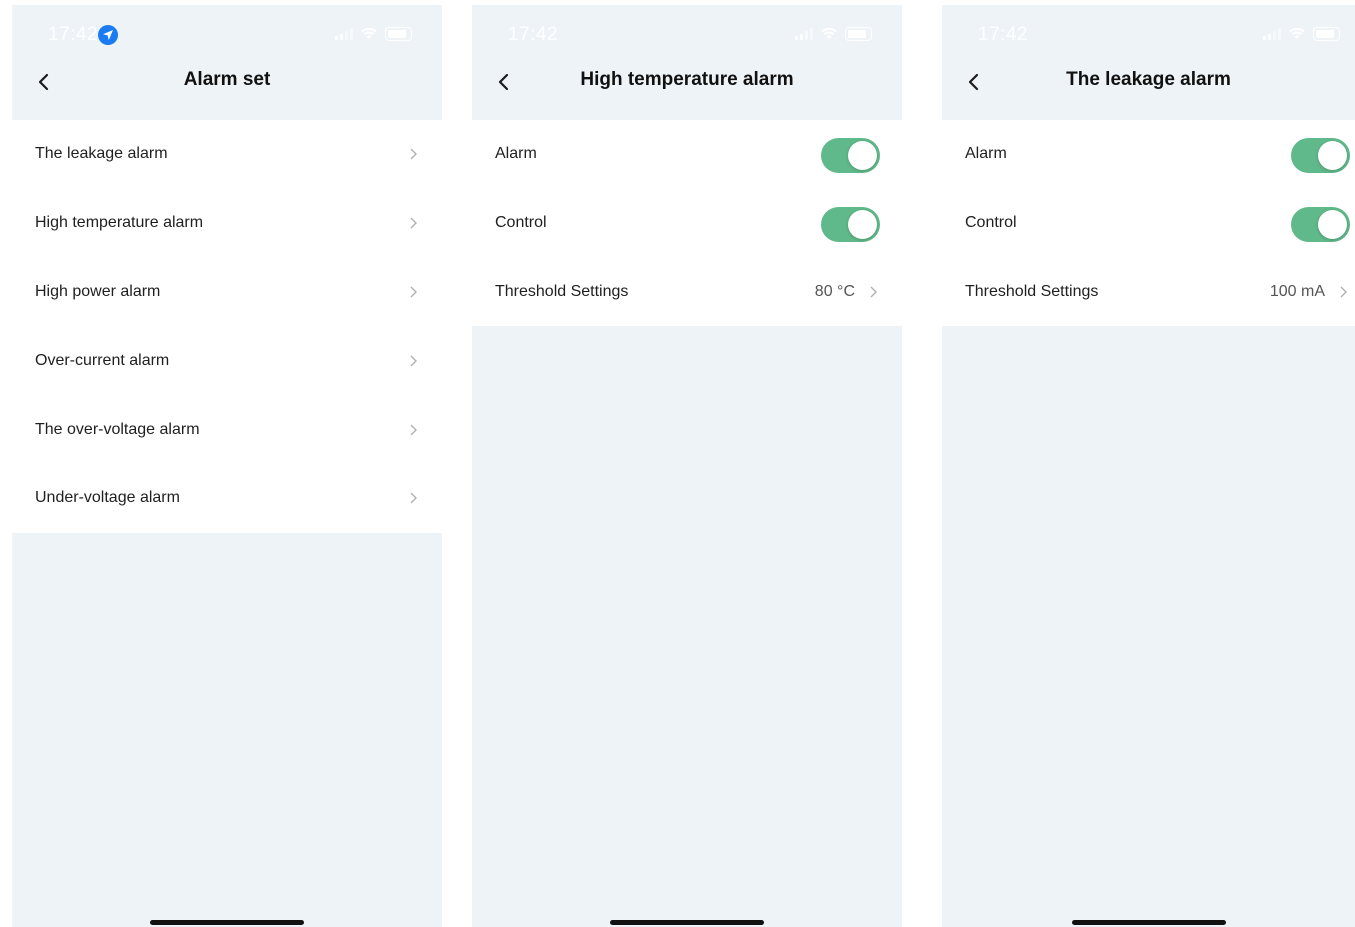  I want to click on threshold-value: 80 °C, so click(834, 291).